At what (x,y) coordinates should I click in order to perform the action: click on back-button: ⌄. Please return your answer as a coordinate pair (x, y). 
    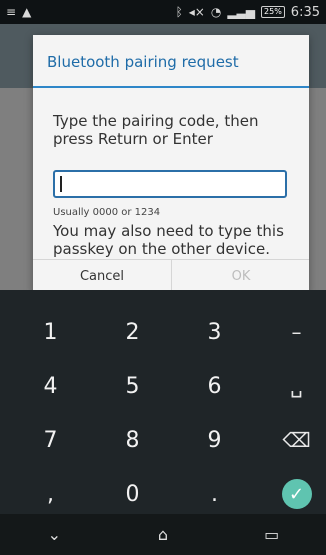
    Looking at the image, I should click on (54, 534).